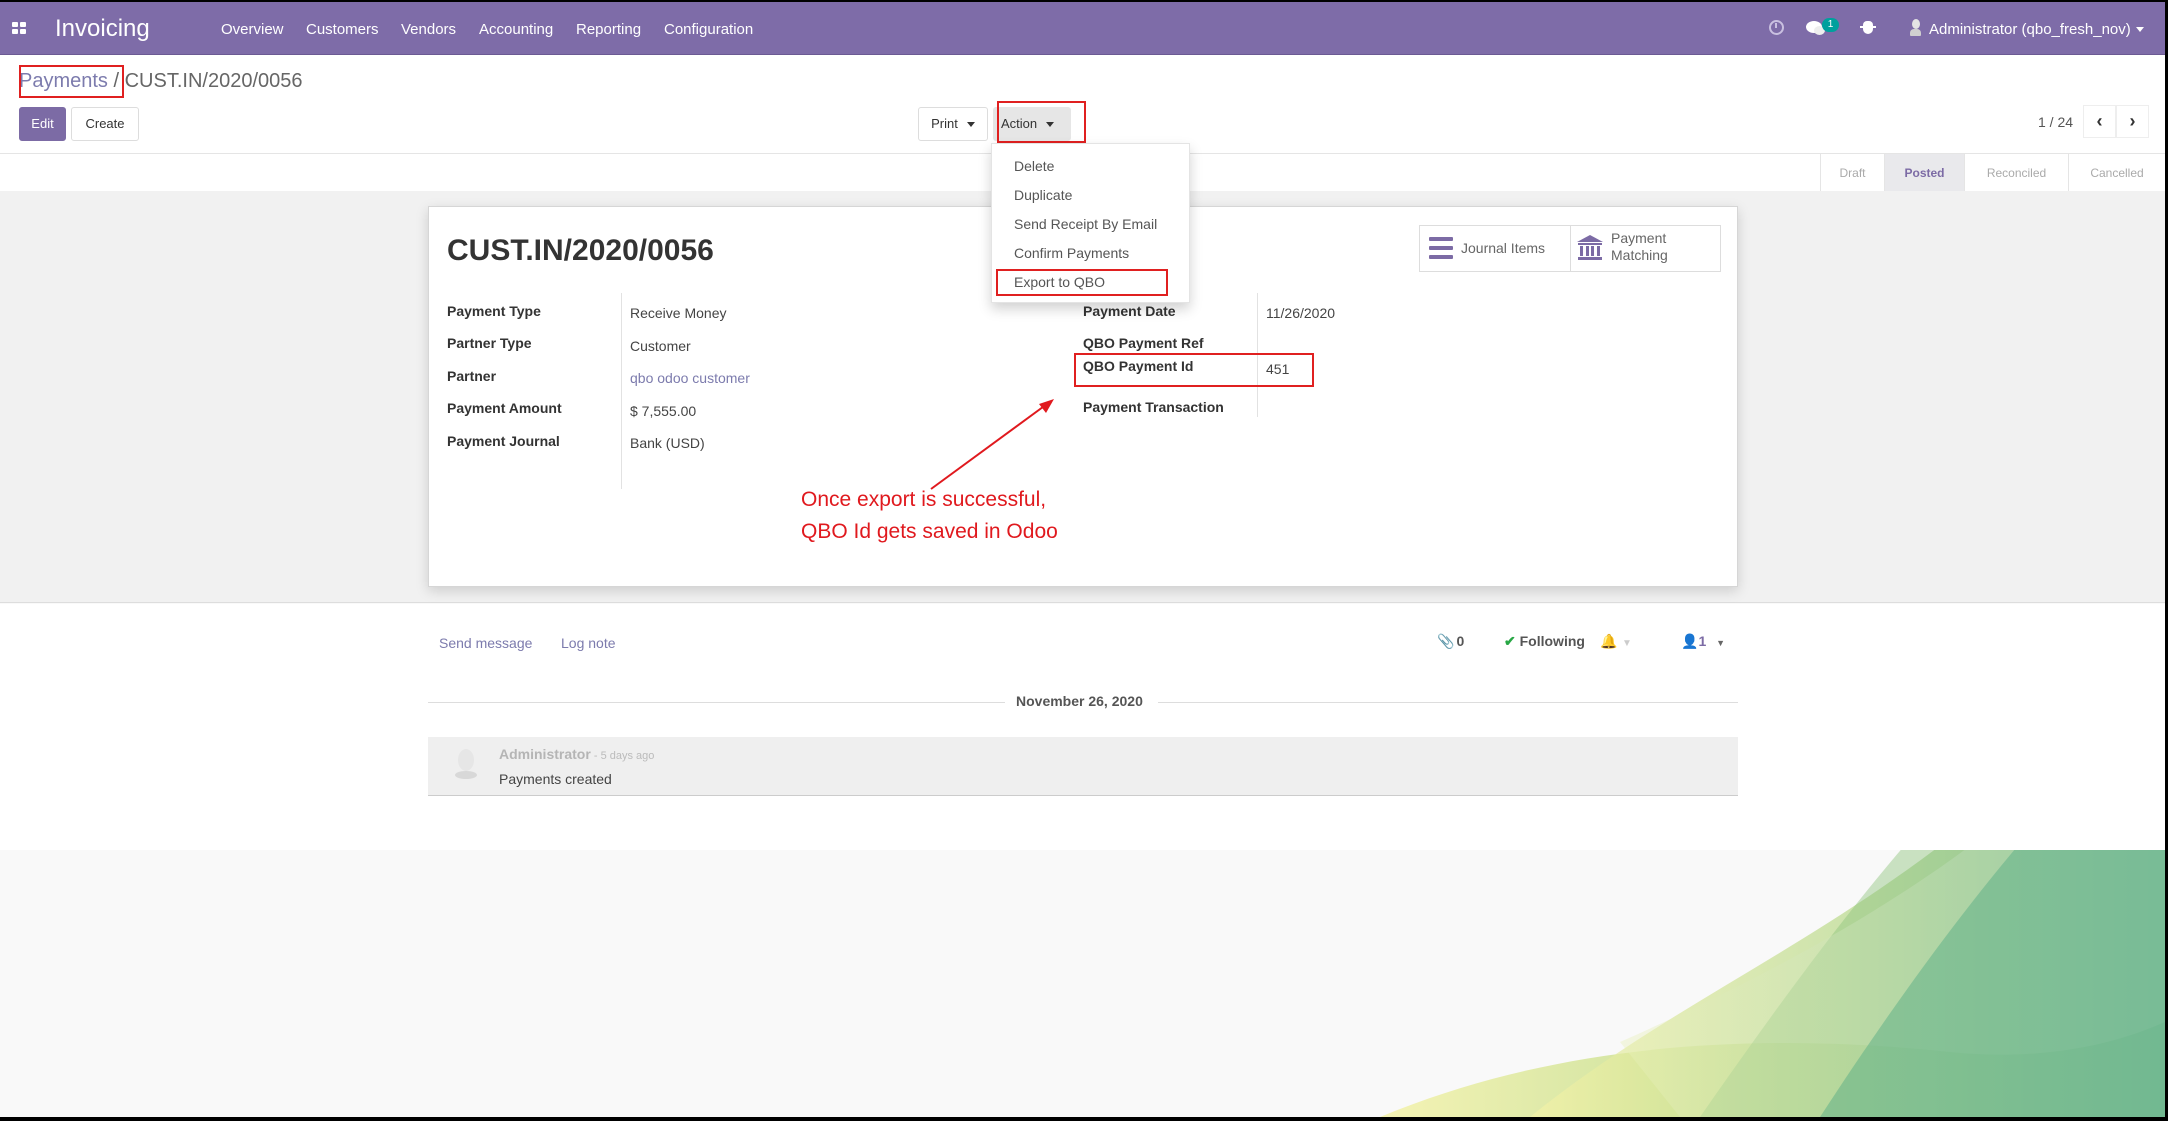 Image resolution: width=2168 pixels, height=1121 pixels. I want to click on message-count-badge: 1, so click(1830, 25).